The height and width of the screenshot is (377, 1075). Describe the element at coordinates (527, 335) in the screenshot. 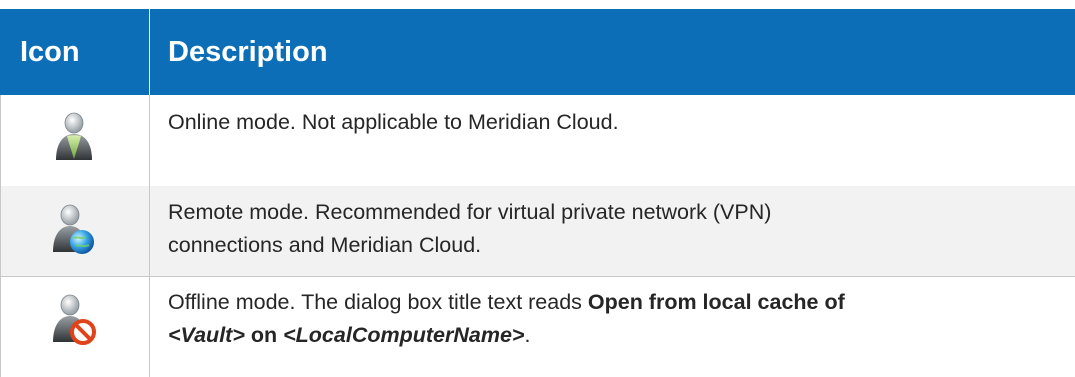

I see `description-suffix: .` at that location.